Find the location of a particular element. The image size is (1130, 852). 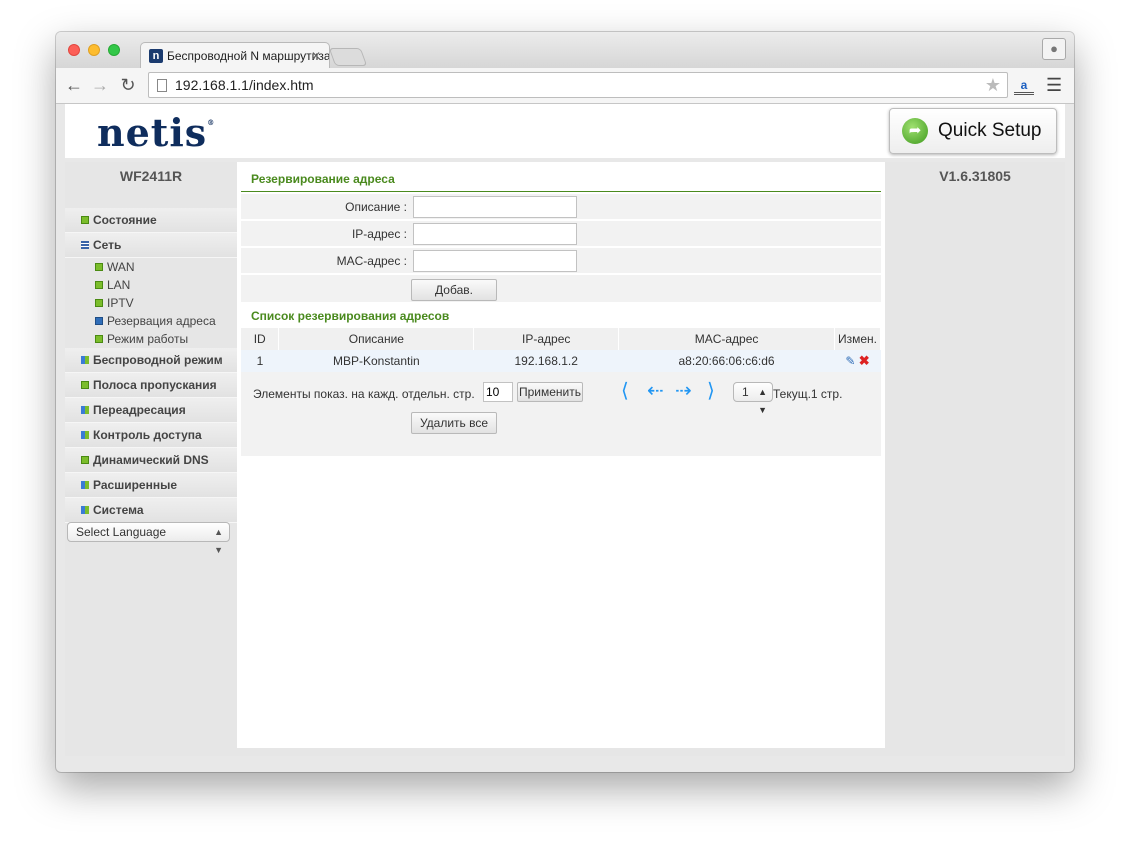

browser-toolbar: ← → ↻ 192.168.1.1/index.htm ★ a ☰ is located at coordinates (565, 86).